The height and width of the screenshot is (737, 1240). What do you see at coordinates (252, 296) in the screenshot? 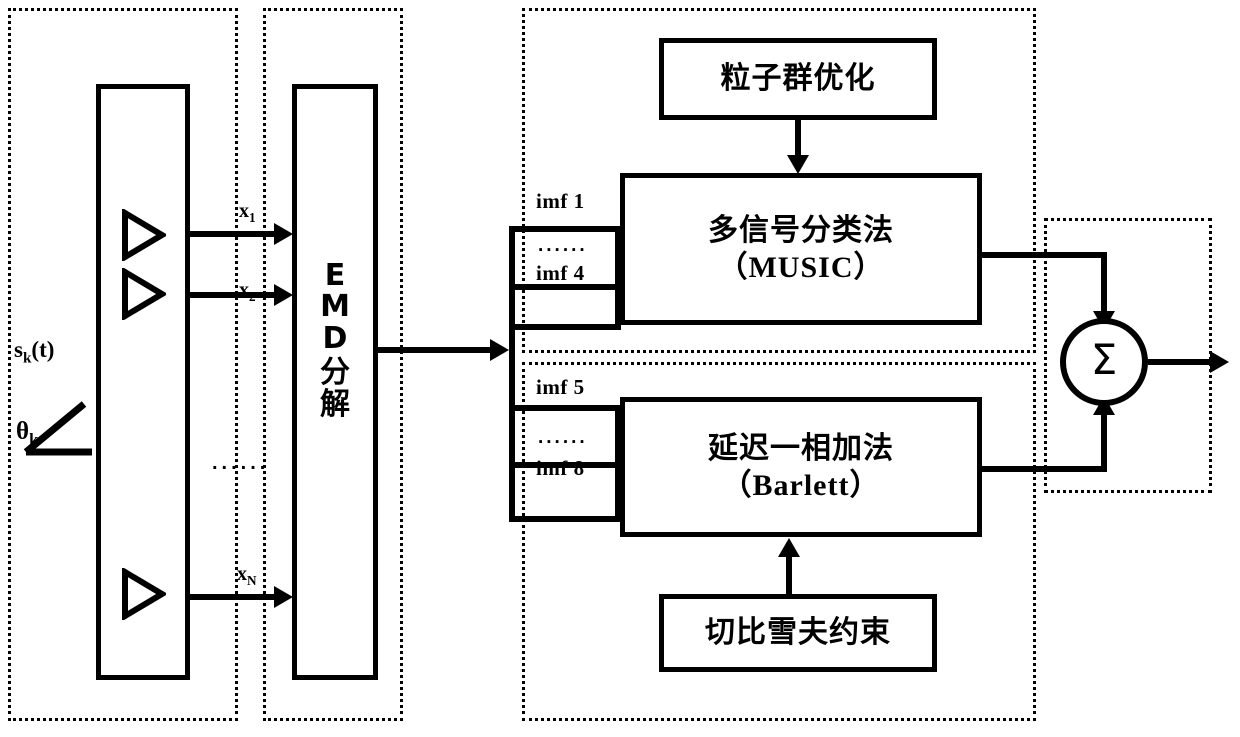
I see `x2-subscript: 2` at bounding box center [252, 296].